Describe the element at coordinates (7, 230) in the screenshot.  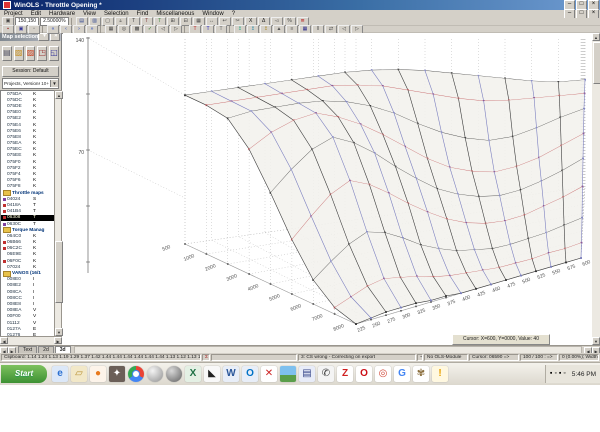
I see `folder-icon` at that location.